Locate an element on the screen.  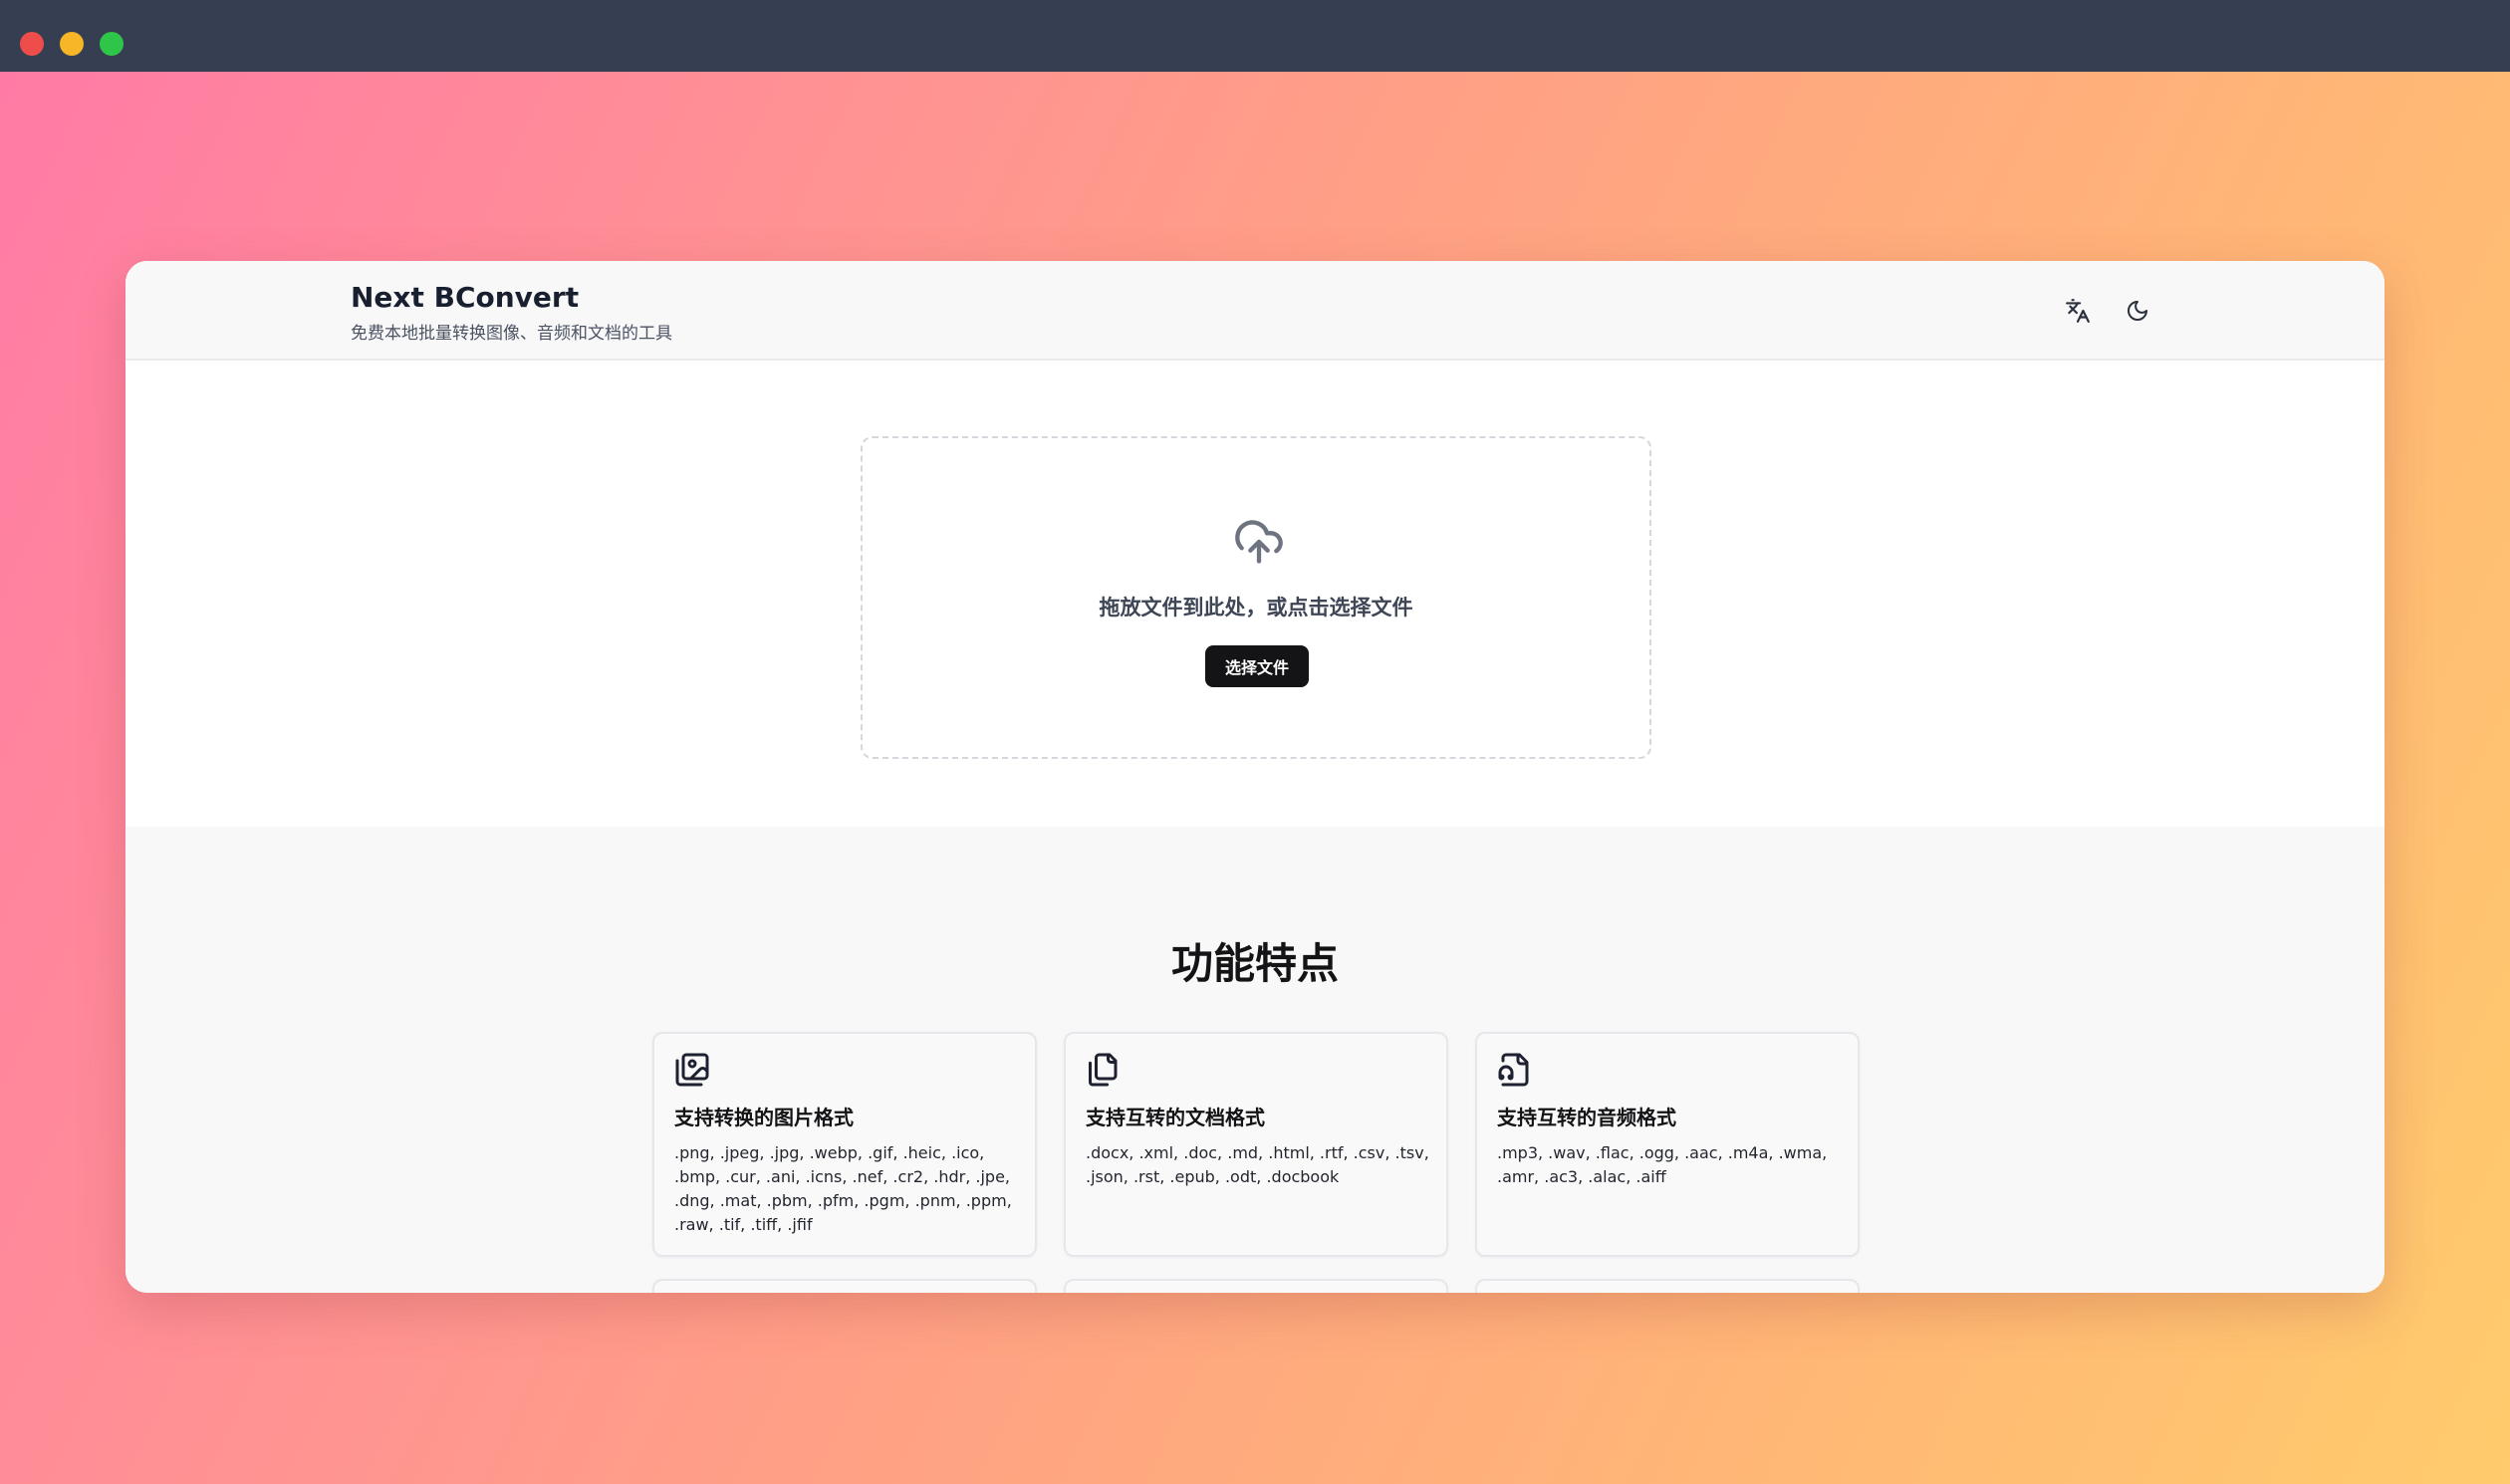
minimize-window-button is located at coordinates (72, 44).